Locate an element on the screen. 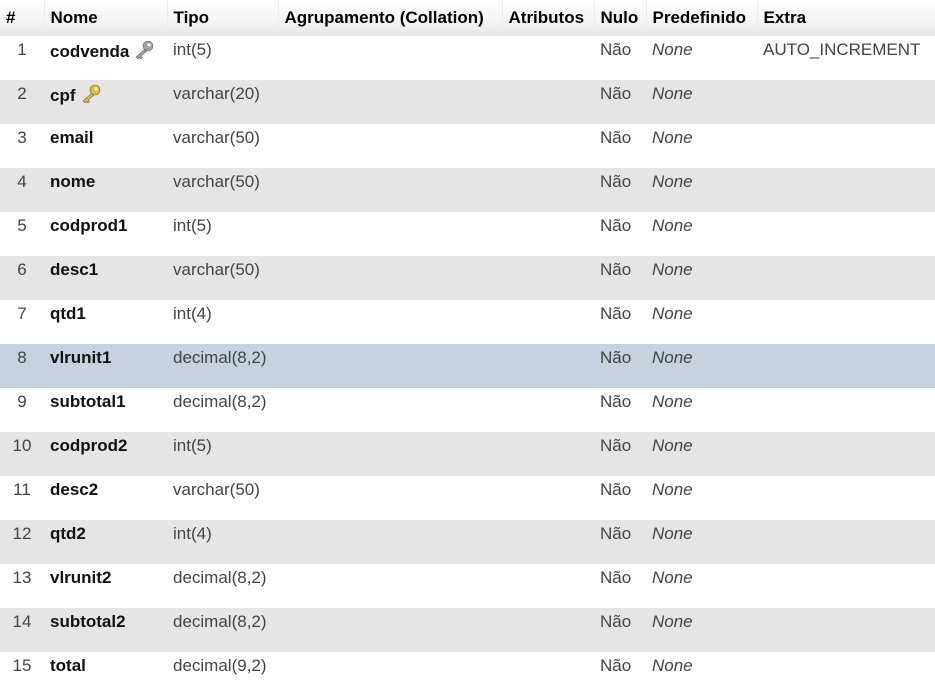  table-row: 11 desc2 varchar(50) Não None is located at coordinates (467, 498).